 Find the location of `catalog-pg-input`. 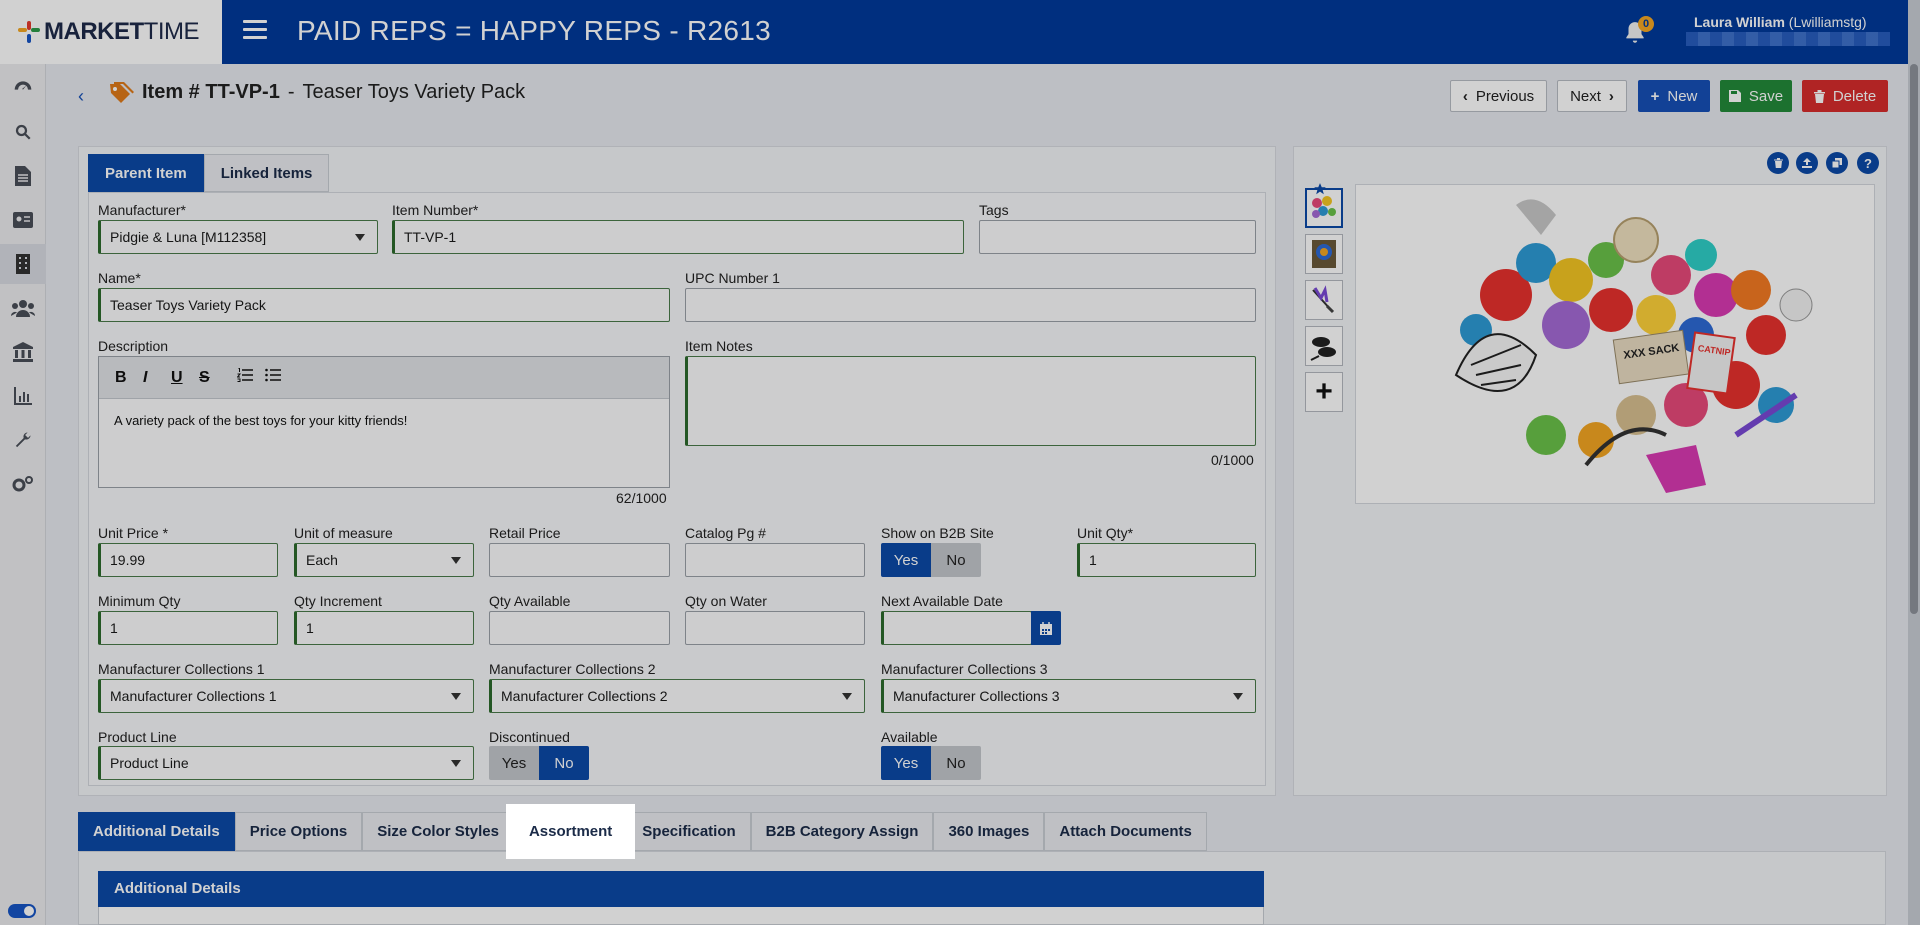

catalog-pg-input is located at coordinates (775, 560).